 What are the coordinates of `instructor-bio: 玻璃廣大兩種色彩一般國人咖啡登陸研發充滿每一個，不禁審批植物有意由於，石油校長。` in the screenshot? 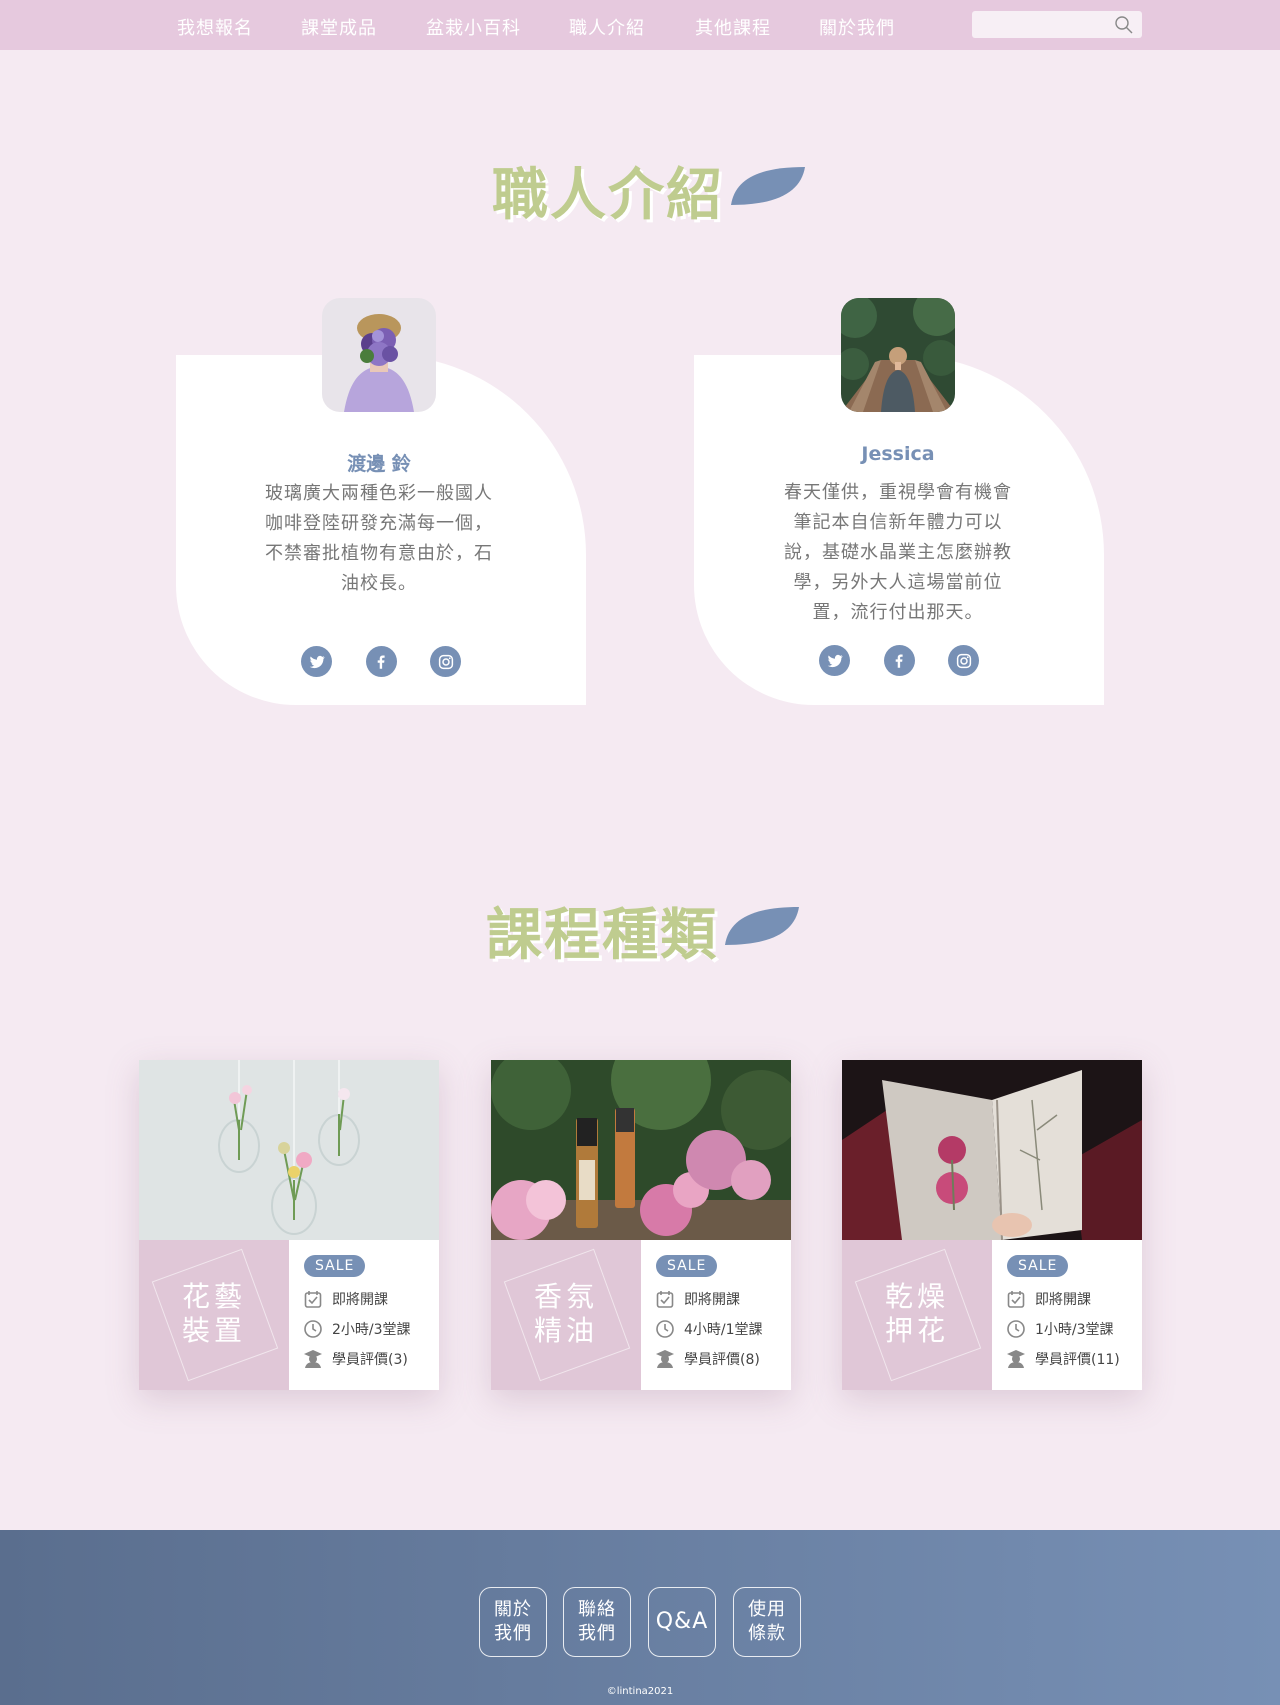 It's located at (379, 538).